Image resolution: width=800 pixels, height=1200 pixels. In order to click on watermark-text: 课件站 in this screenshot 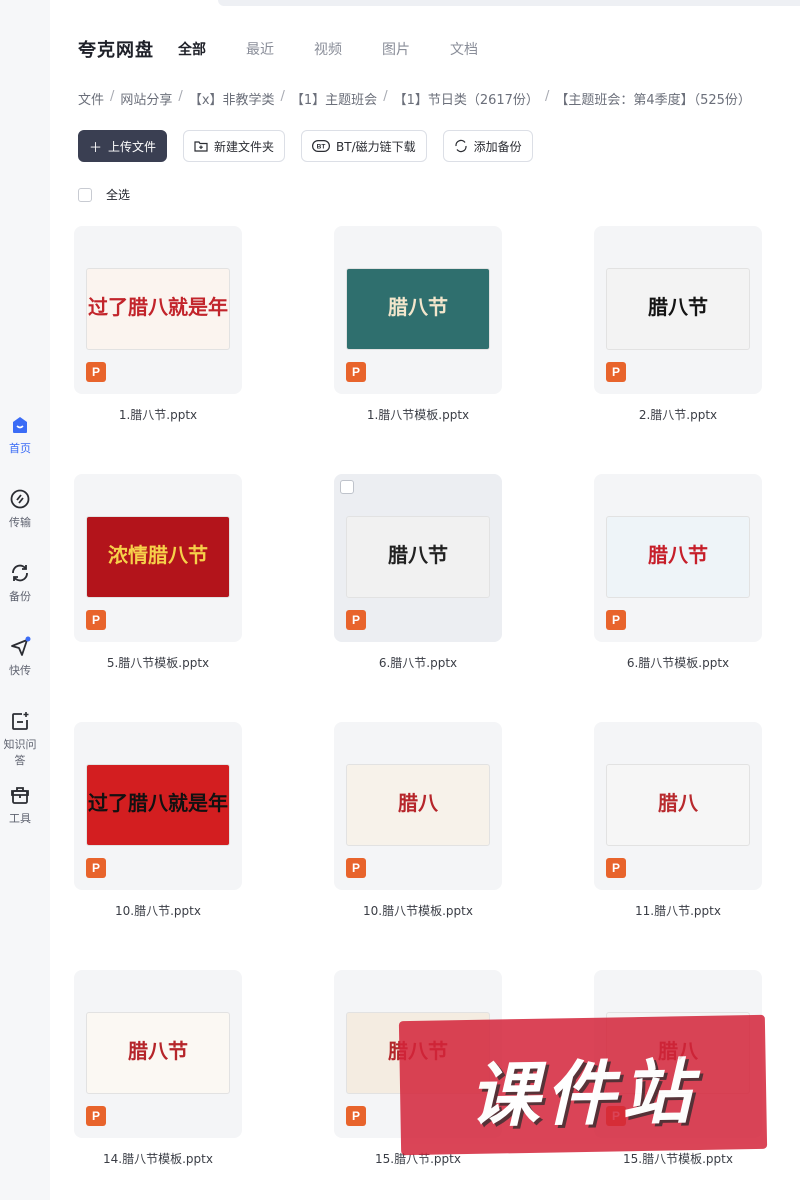, I will do `click(583, 1094)`.